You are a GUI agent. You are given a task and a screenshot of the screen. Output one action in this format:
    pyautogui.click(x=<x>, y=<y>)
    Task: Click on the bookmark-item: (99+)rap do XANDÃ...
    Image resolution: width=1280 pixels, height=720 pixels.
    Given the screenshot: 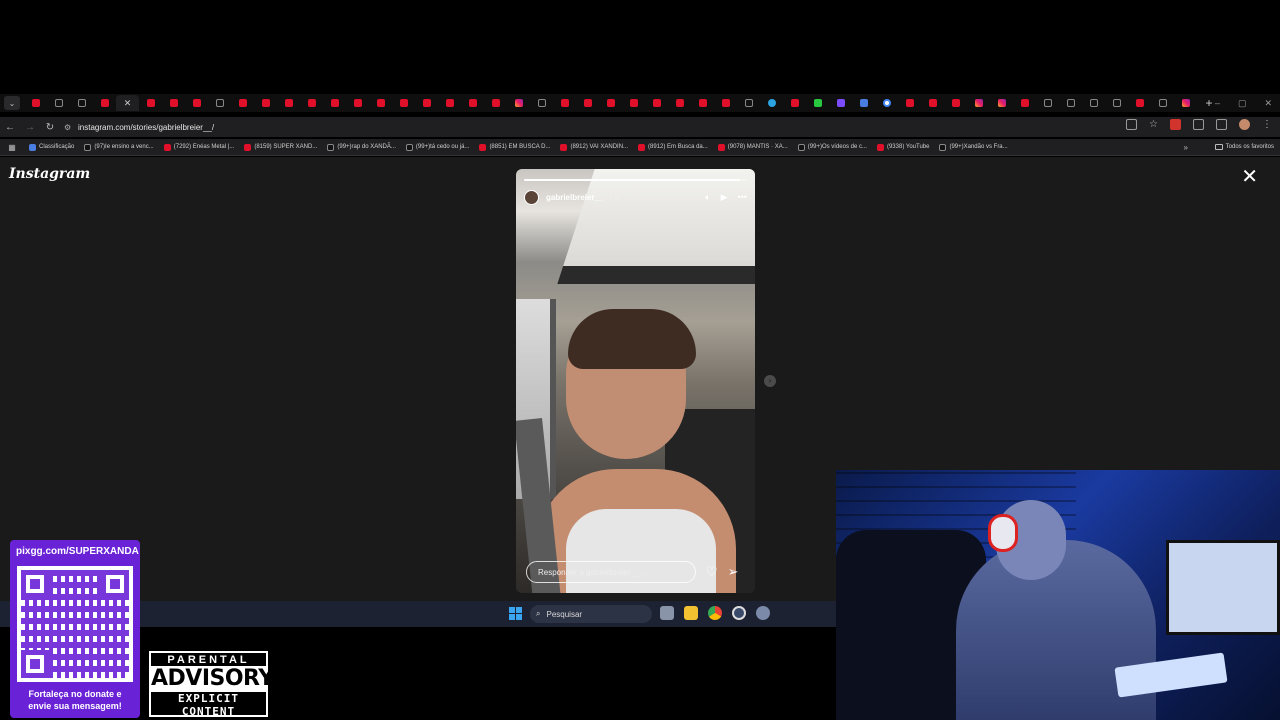 What is the action you would take?
    pyautogui.click(x=361, y=147)
    